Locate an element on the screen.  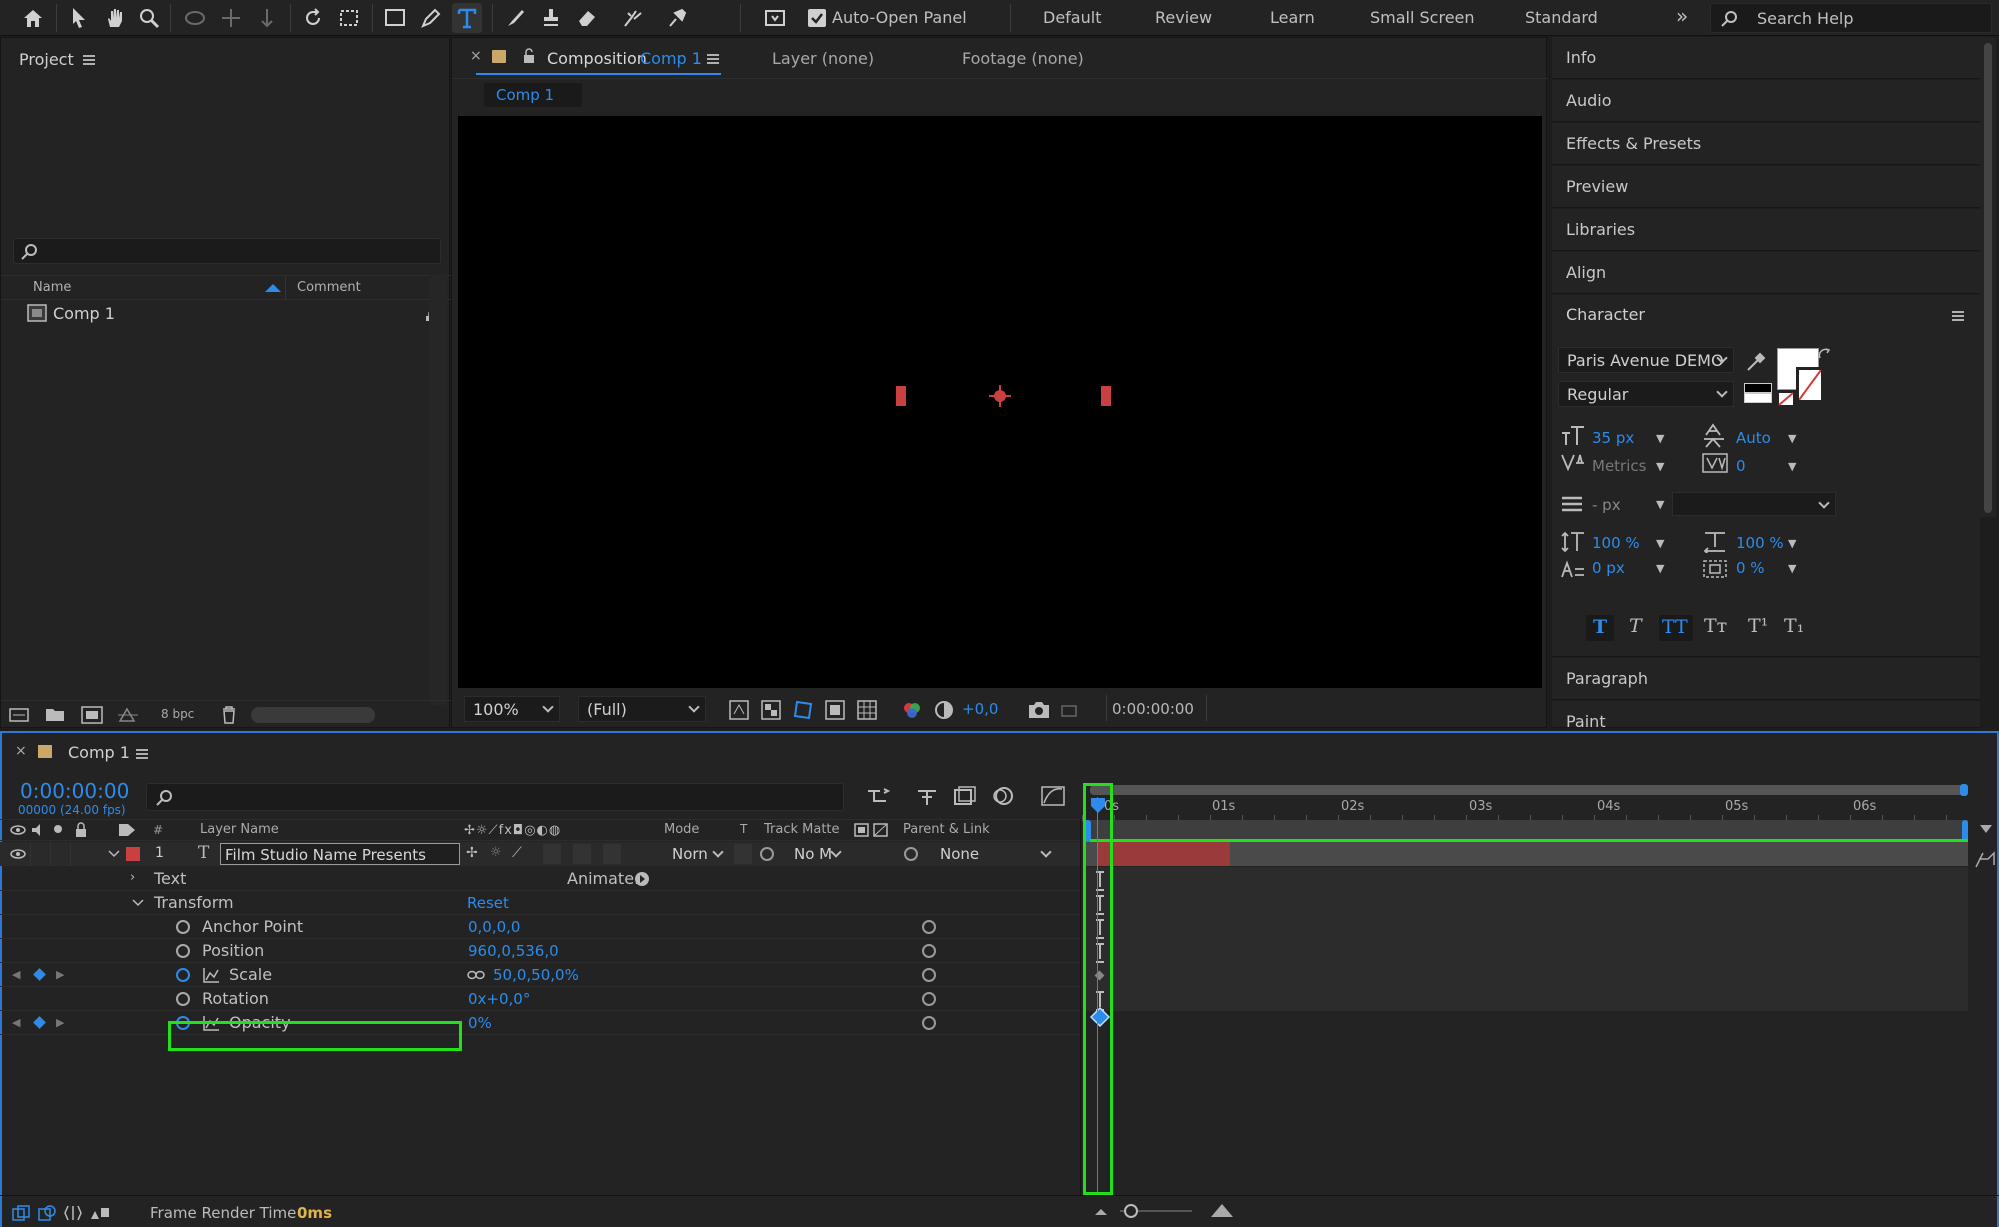
home-icon is located at coordinates (33, 18).